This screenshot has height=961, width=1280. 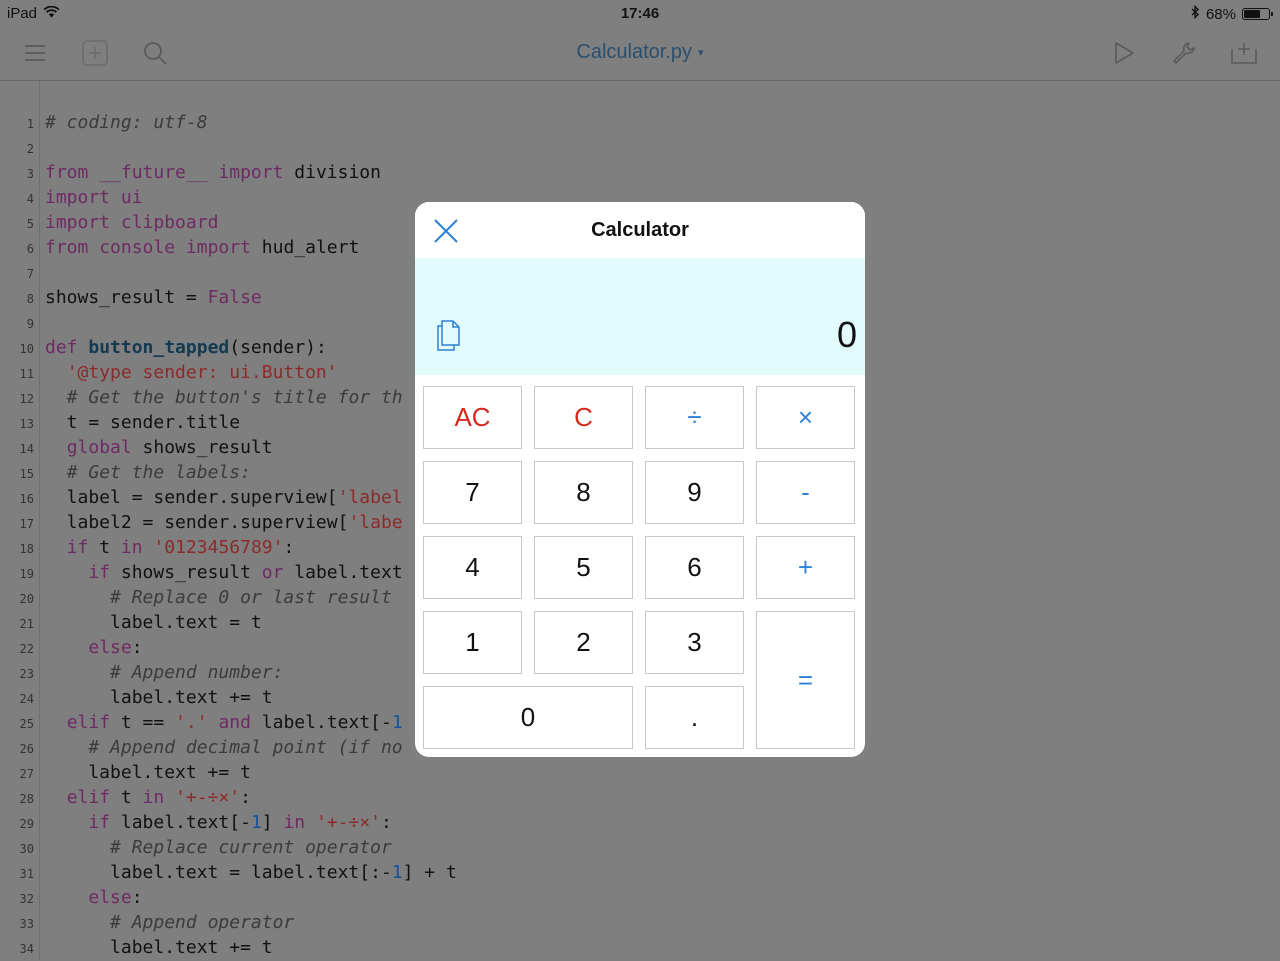 I want to click on line-number: 3, so click(x=30, y=174).